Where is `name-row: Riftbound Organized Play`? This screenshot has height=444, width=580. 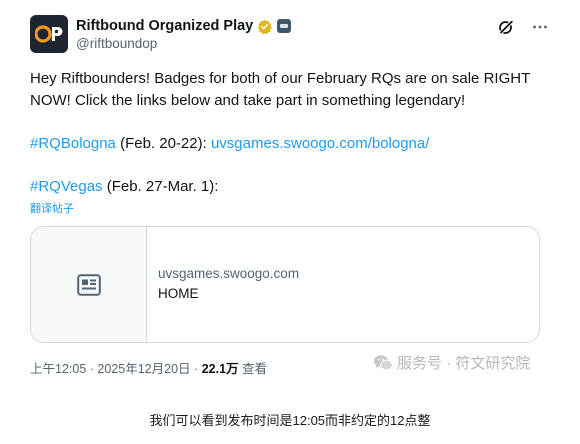 name-row: Riftbound Organized Play is located at coordinates (184, 26).